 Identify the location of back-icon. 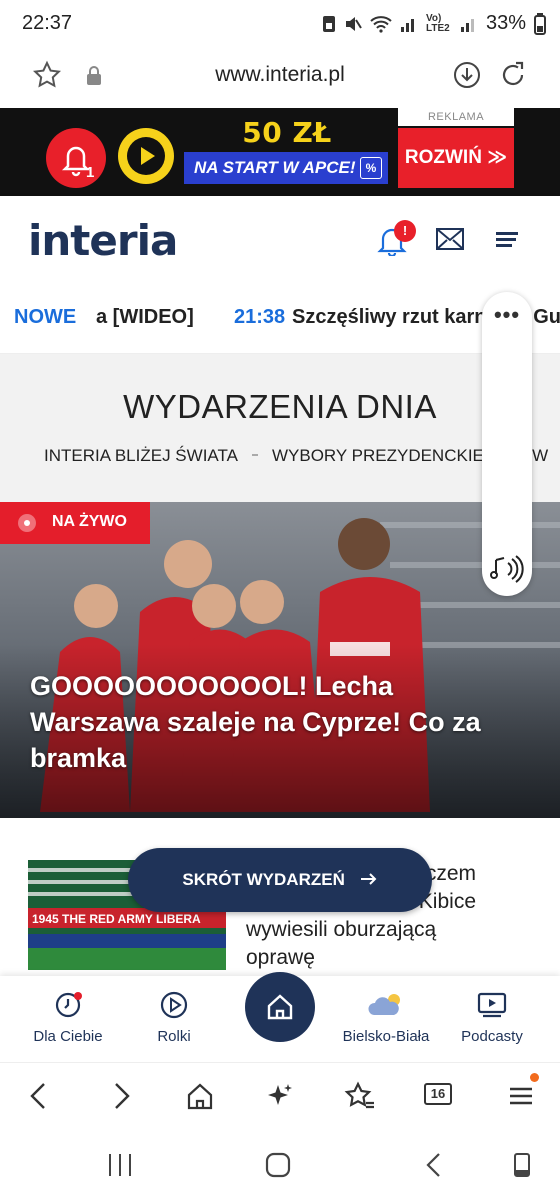
(39, 1096).